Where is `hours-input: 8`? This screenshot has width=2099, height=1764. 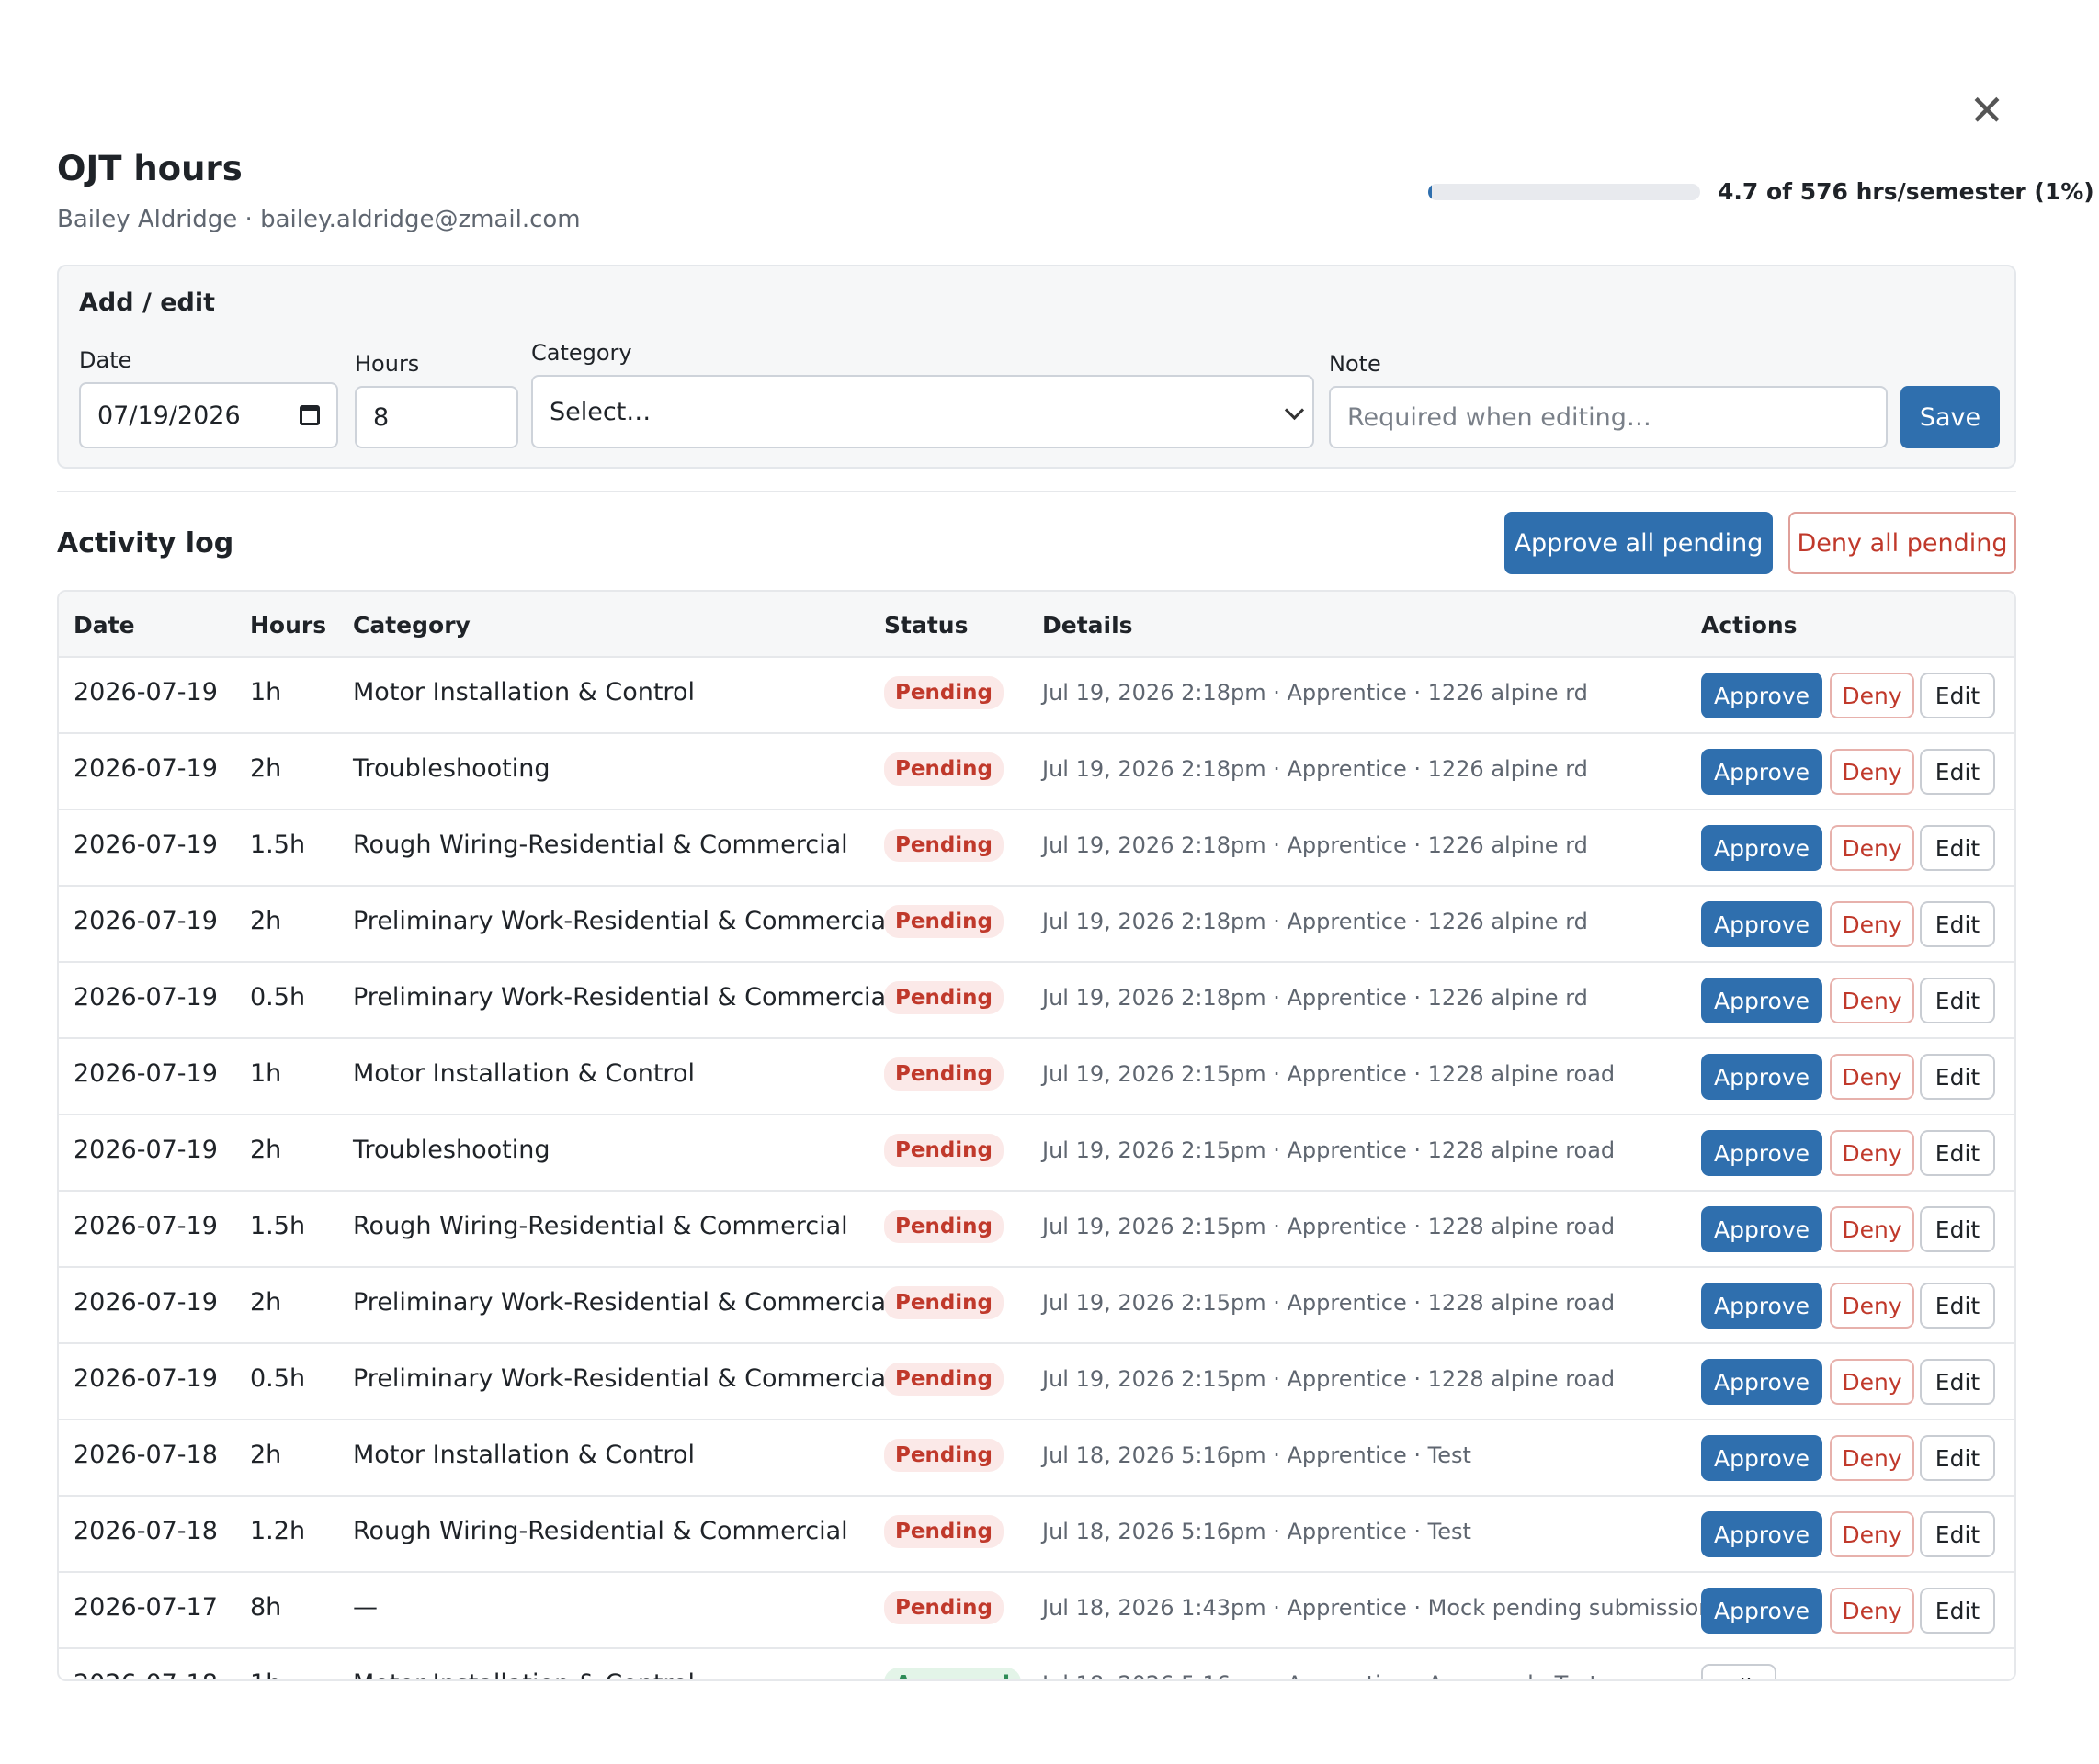
hours-input: 8 is located at coordinates (437, 417).